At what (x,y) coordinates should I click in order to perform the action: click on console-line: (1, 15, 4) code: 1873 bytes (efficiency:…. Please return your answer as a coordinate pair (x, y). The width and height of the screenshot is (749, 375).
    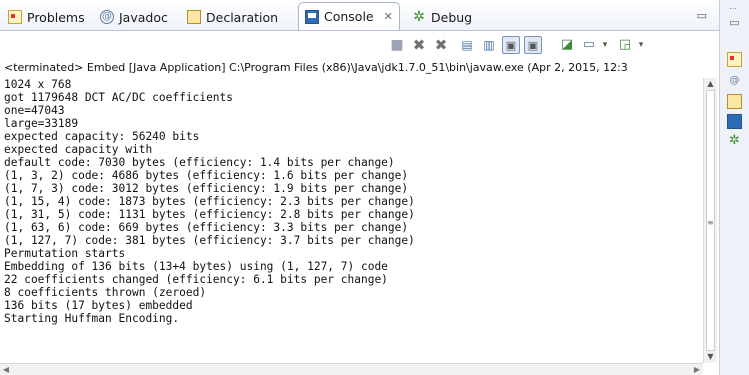
    Looking at the image, I should click on (209, 201).